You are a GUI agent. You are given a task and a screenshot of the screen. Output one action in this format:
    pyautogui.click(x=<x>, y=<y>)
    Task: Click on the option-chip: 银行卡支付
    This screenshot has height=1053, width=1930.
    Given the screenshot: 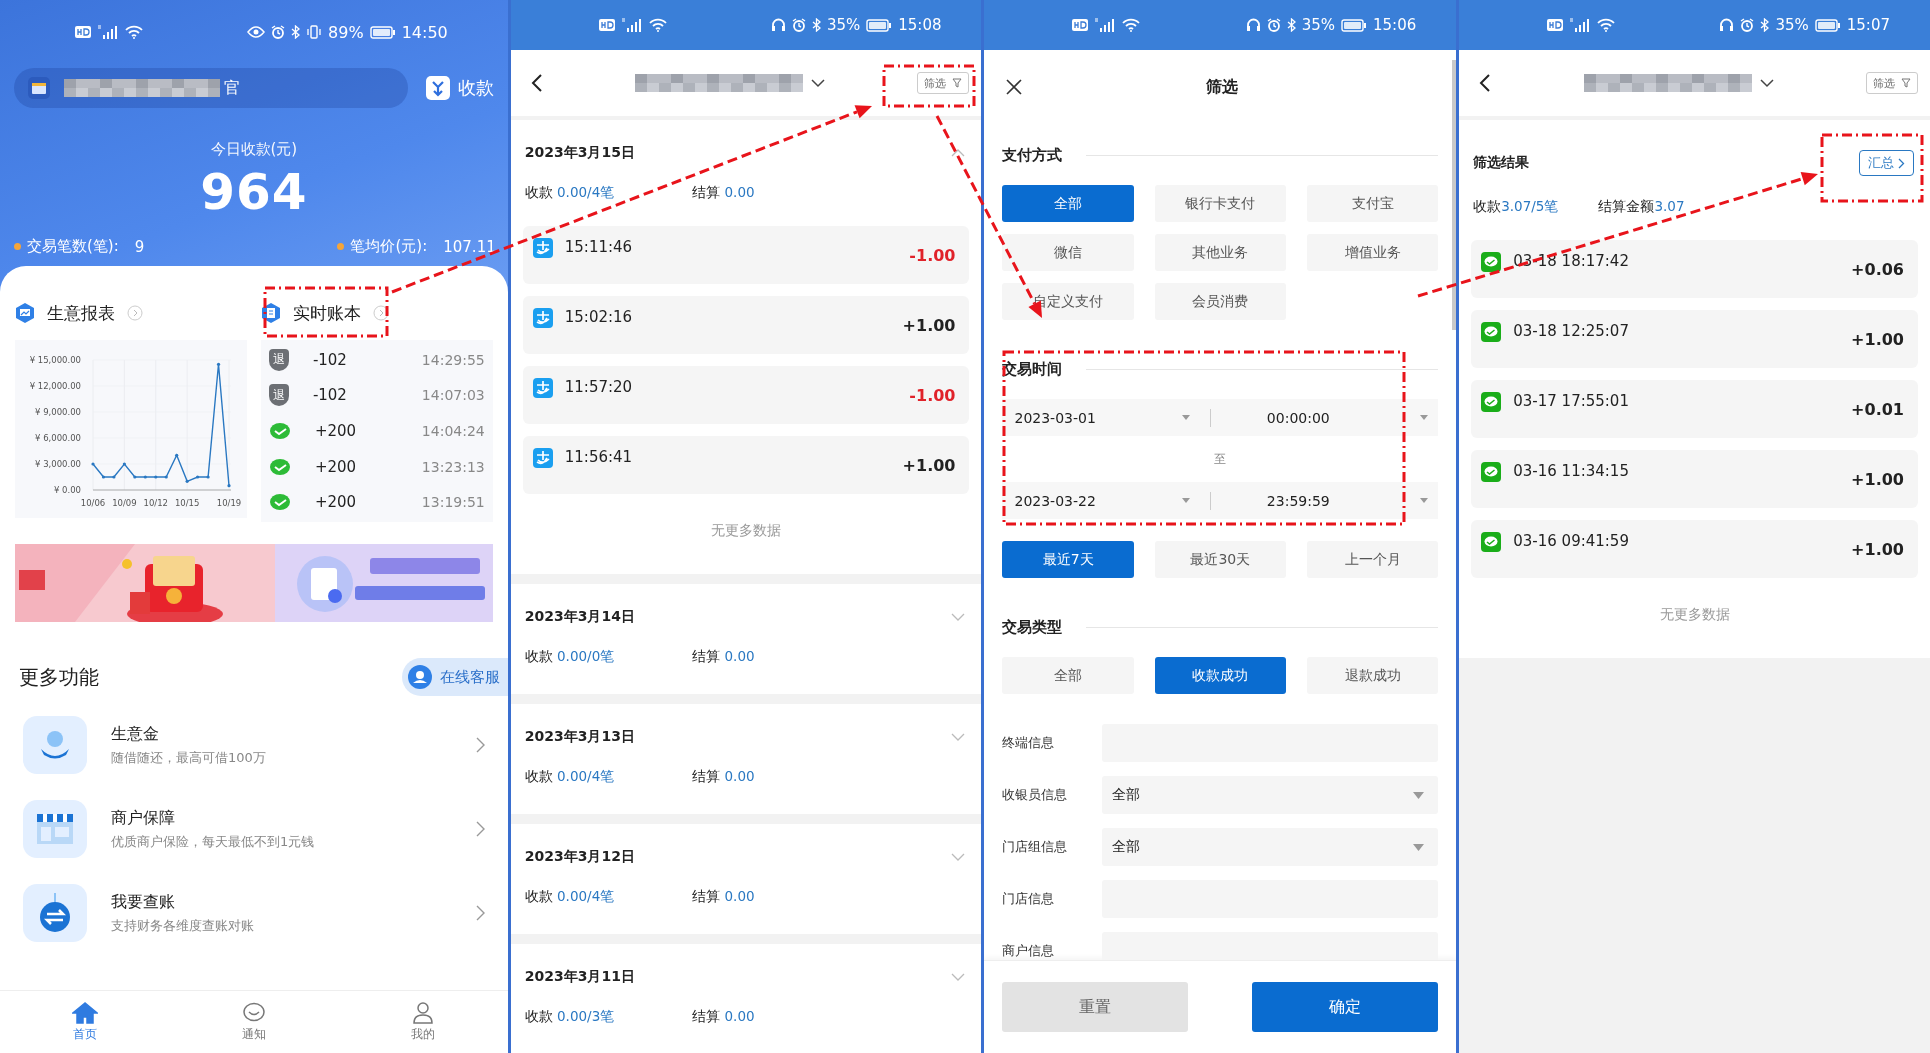 What is the action you would take?
    pyautogui.click(x=1220, y=203)
    